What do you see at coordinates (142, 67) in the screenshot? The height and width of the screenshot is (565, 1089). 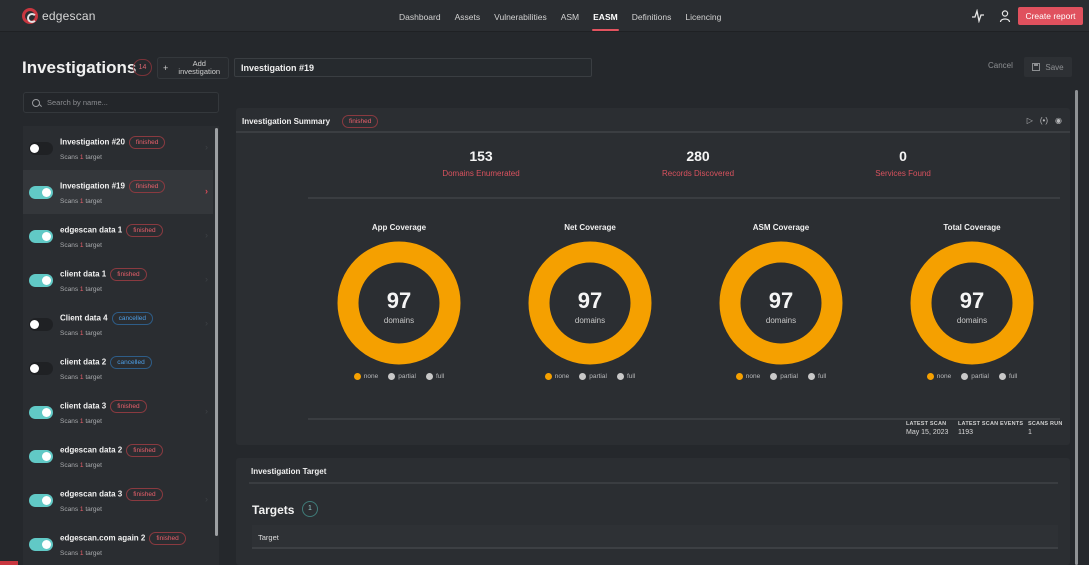 I see `investigation-count-badge: 14` at bounding box center [142, 67].